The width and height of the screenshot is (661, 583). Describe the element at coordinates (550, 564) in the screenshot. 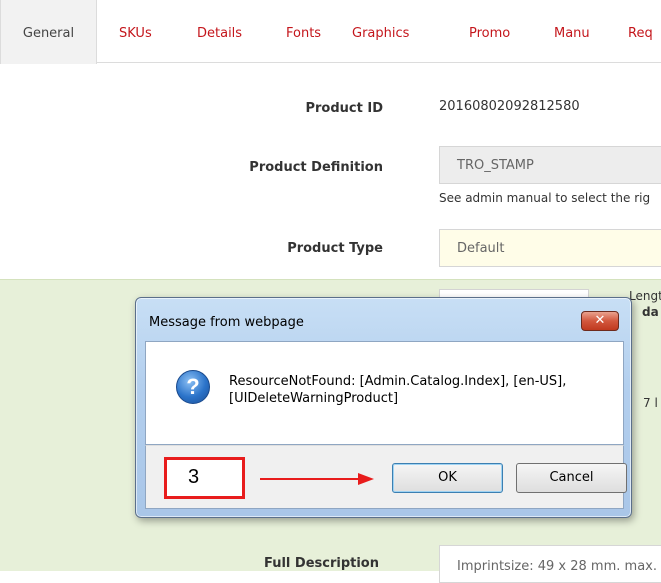

I see `full-description-field: Imprintsize: 49 x 28 mm. max. 7 l` at that location.